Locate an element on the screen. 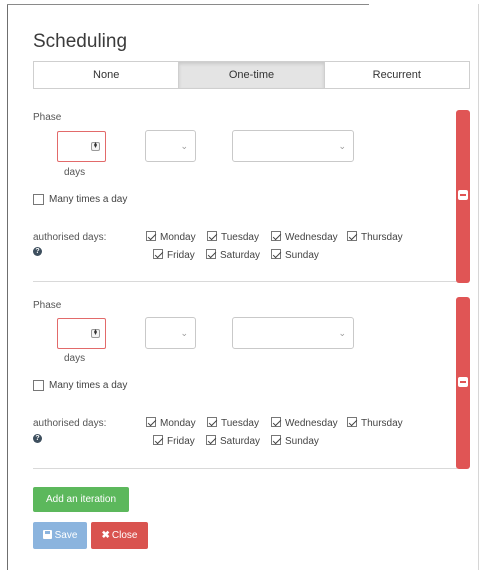  save-label: Save is located at coordinates (66, 535).